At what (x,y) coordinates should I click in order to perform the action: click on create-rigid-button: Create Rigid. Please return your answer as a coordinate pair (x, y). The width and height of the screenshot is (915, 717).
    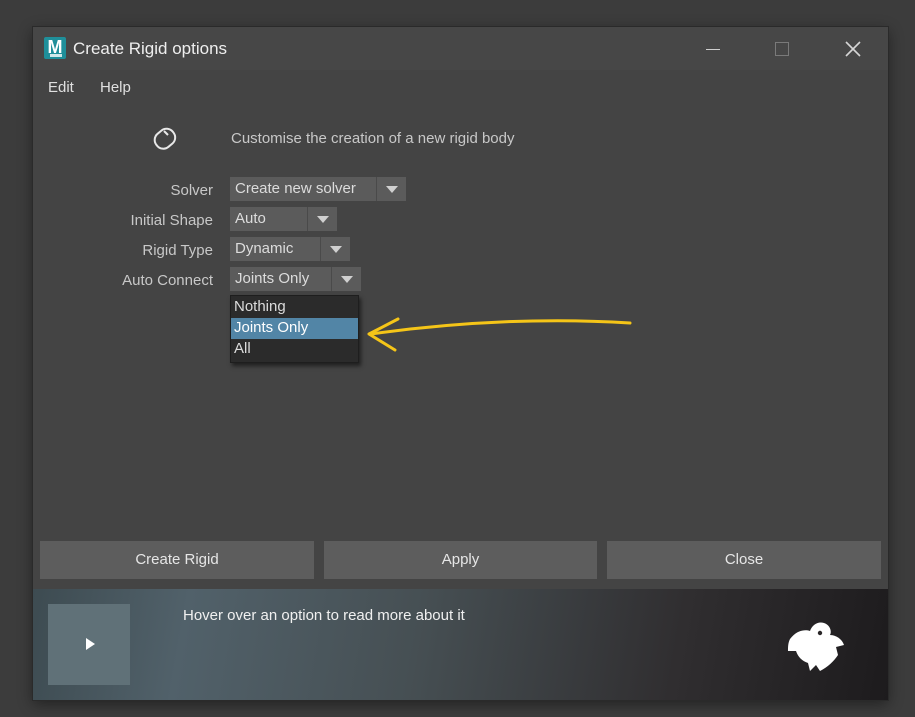
    Looking at the image, I should click on (177, 560).